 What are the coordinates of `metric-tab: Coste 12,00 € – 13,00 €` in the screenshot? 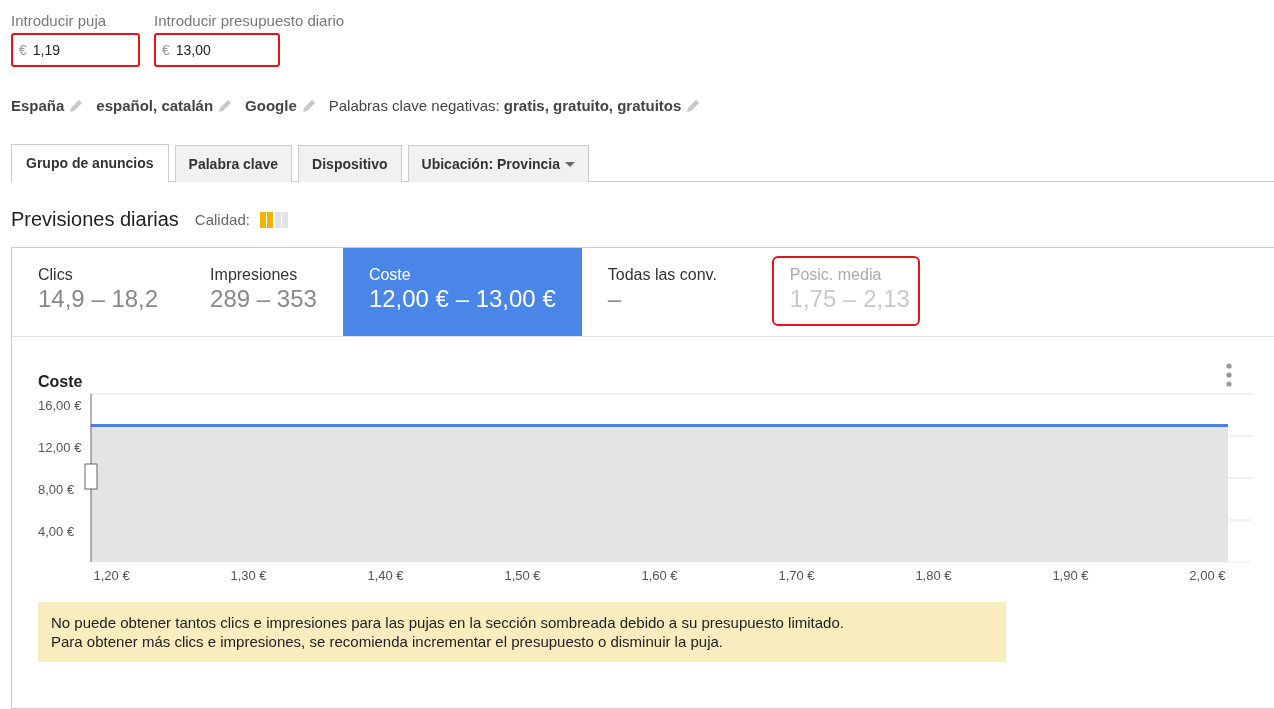 It's located at (462, 292).